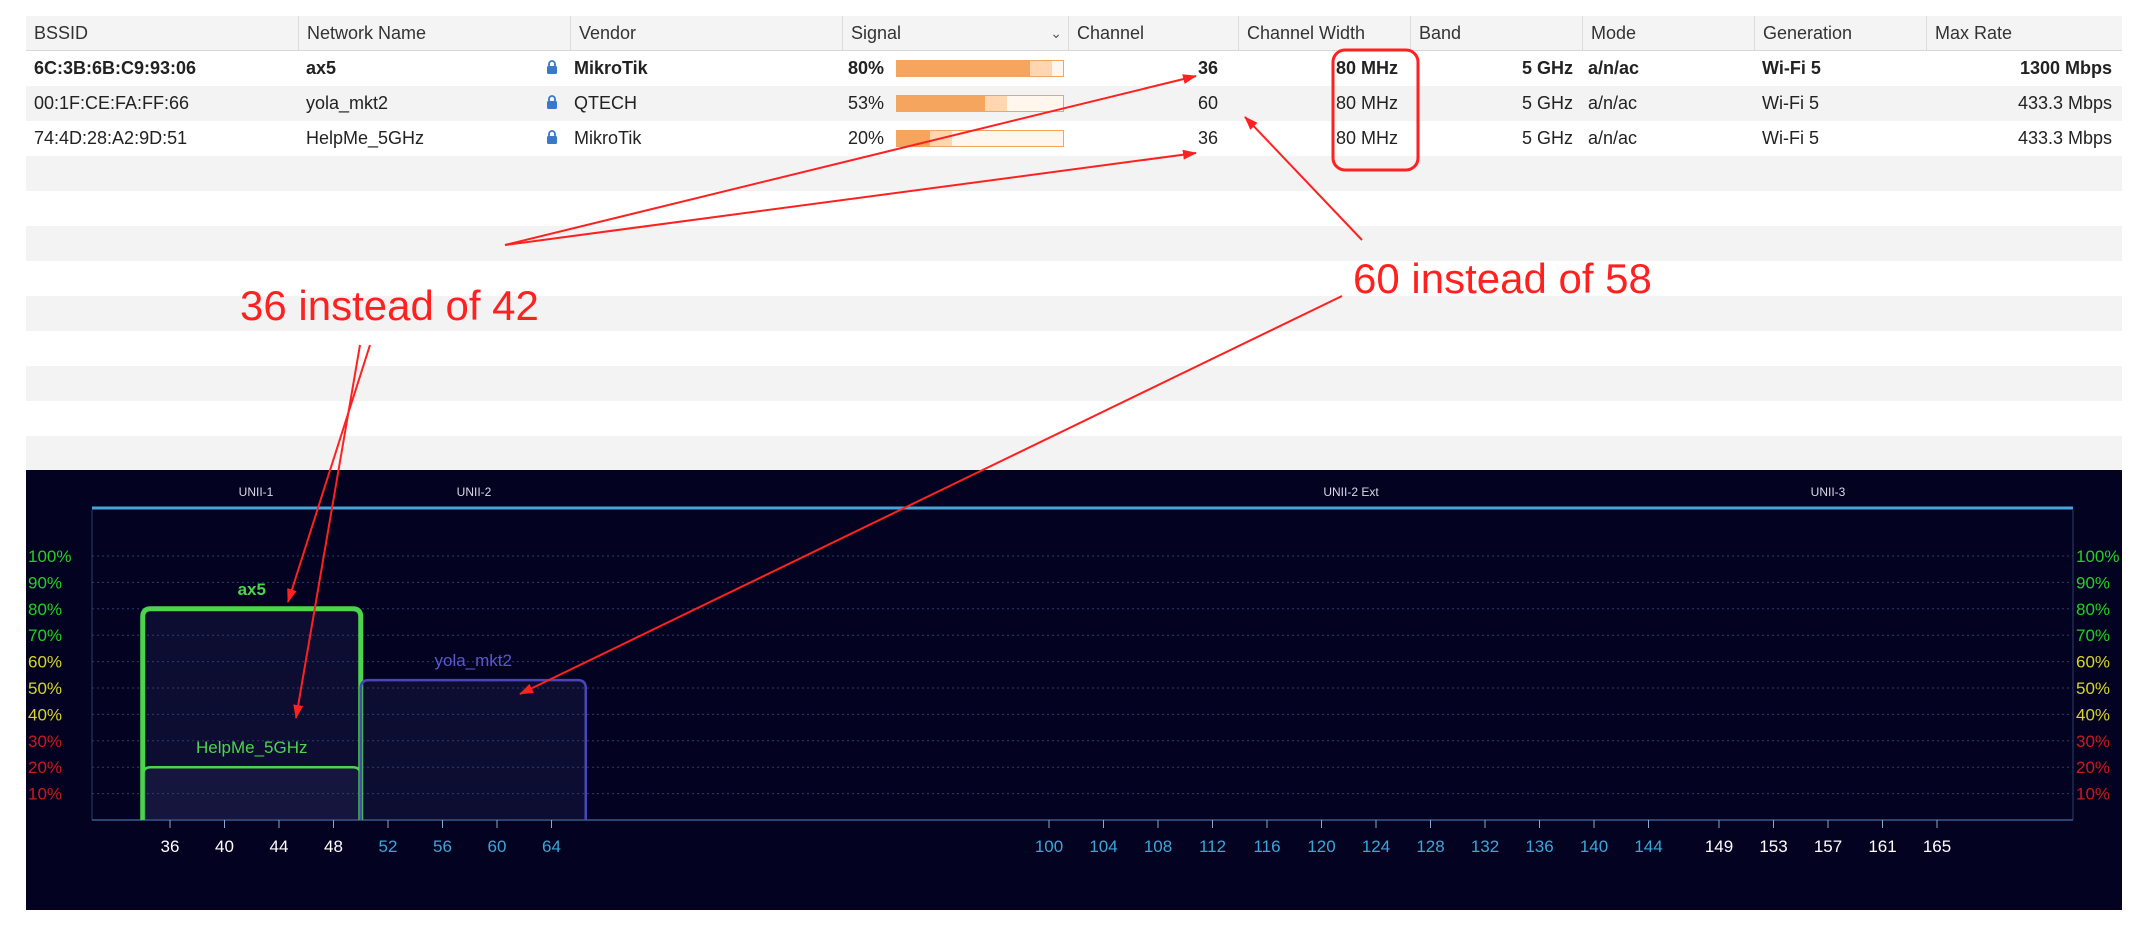 Image resolution: width=2146 pixels, height=938 pixels. What do you see at coordinates (706, 33) in the screenshot?
I see `column-header-vendor: Vendor` at bounding box center [706, 33].